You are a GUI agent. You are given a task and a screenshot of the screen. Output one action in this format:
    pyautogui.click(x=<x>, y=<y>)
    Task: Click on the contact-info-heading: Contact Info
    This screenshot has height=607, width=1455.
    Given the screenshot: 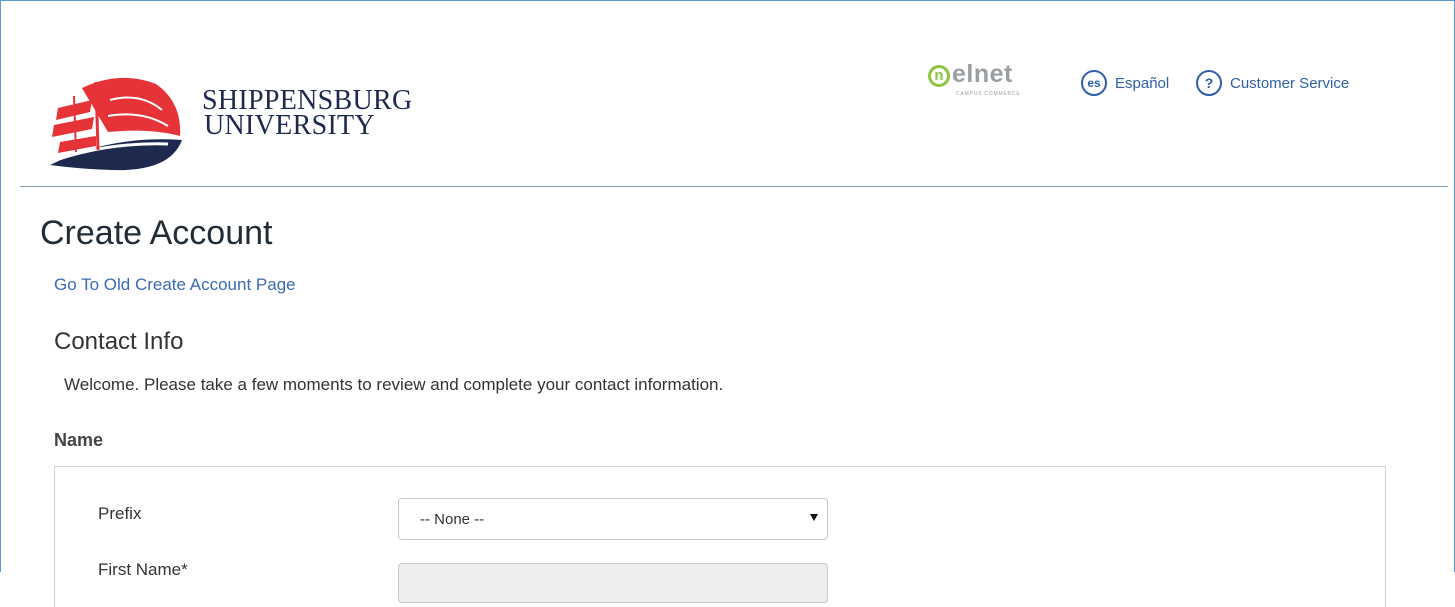 What is the action you would take?
    pyautogui.click(x=119, y=341)
    